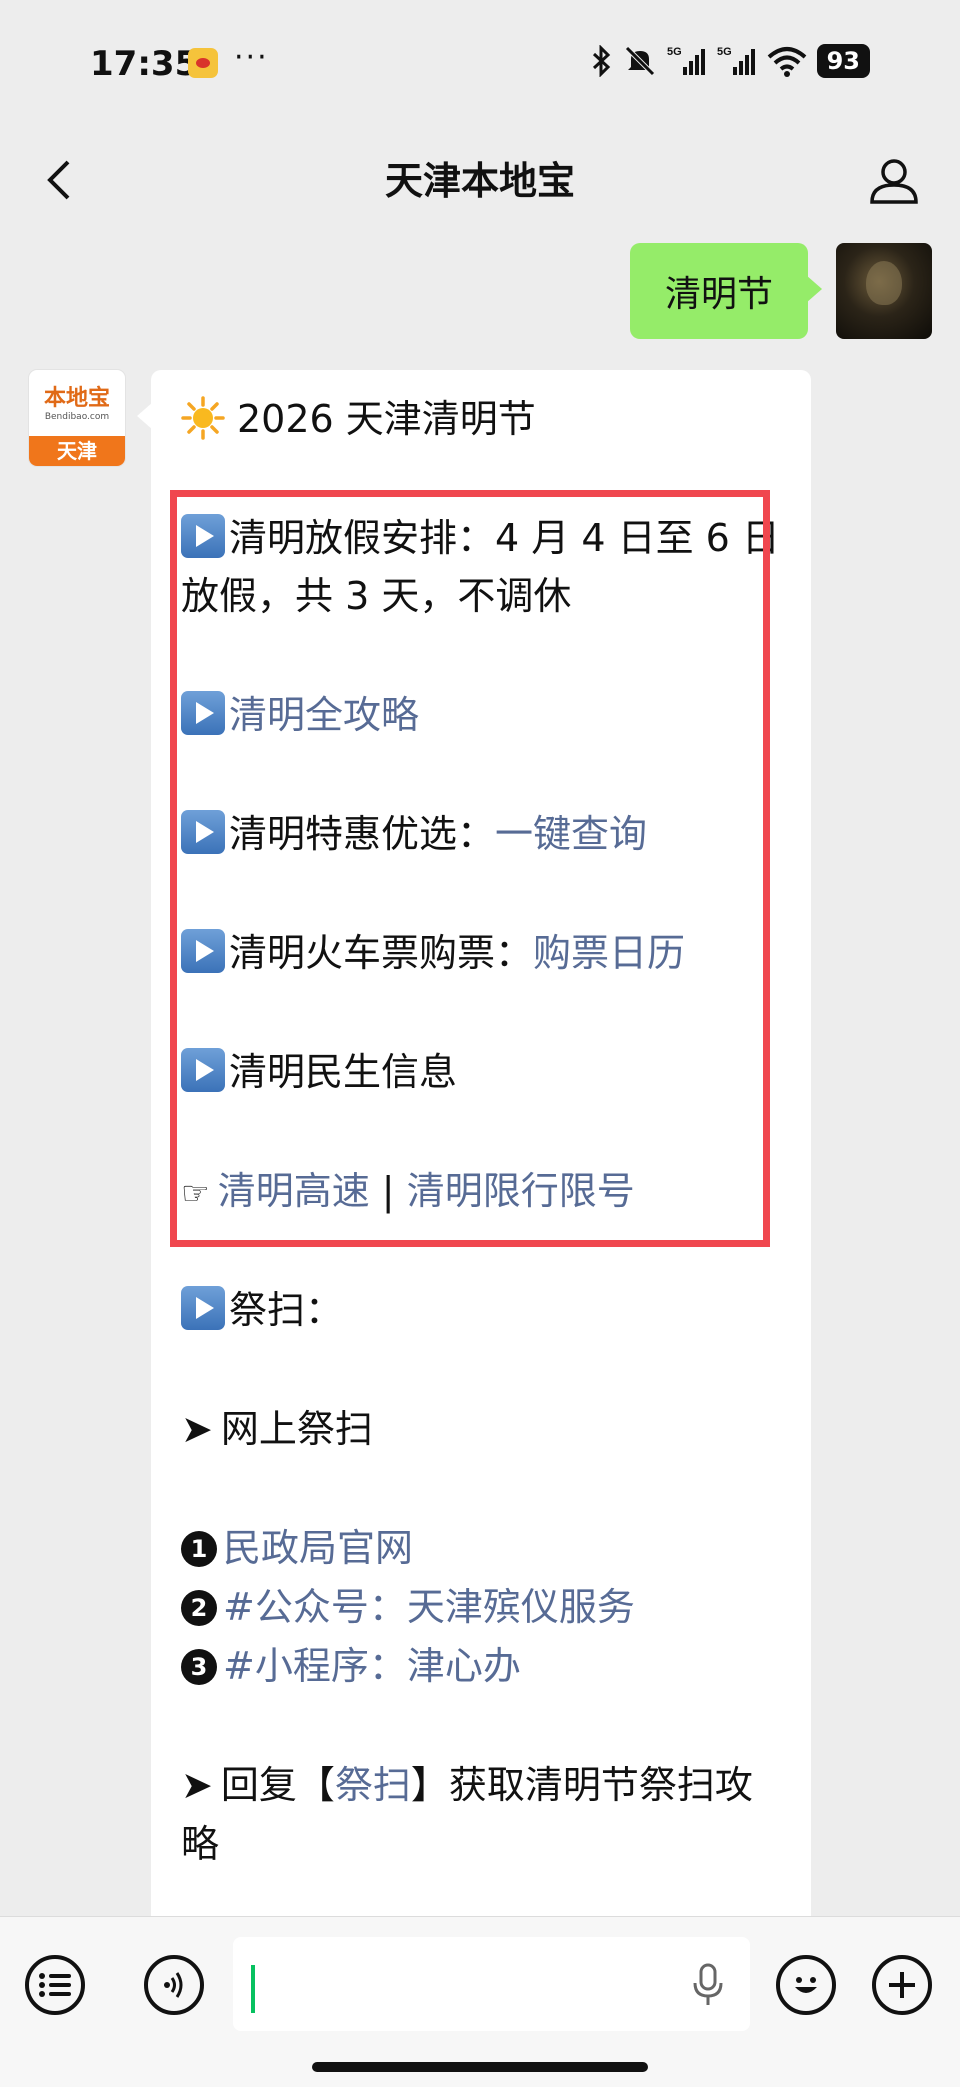  I want to click on voice-icon, so click(174, 1985).